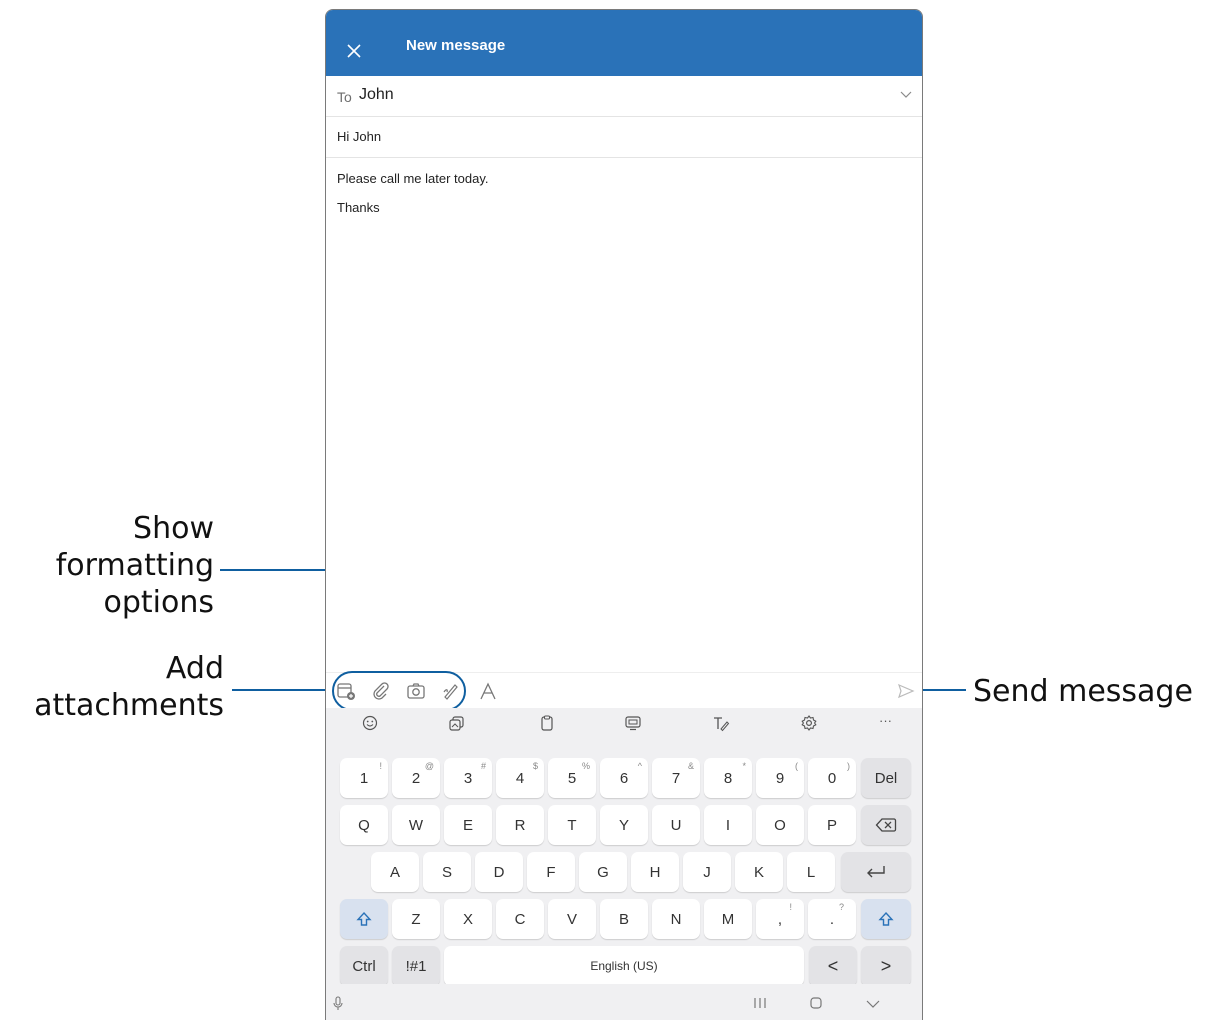 Image resolution: width=1224 pixels, height=1020 pixels. I want to click on keyboard-toolbar: ···, so click(624, 724).